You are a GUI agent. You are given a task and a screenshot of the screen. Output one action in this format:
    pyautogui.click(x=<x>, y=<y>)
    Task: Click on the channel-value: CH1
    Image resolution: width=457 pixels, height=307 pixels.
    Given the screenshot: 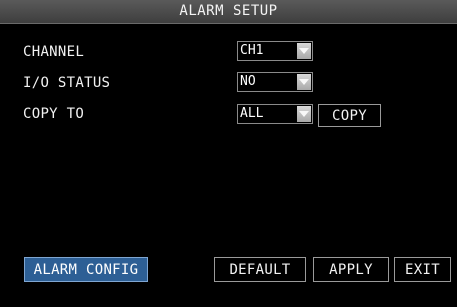 What is the action you would take?
    pyautogui.click(x=252, y=50)
    